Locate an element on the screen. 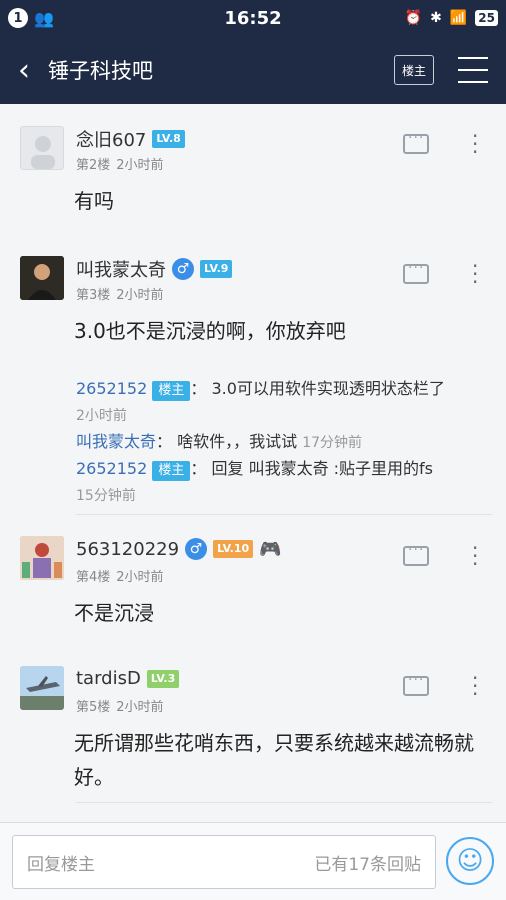 The height and width of the screenshot is (900, 506). back-button: ‹ is located at coordinates (24, 70).